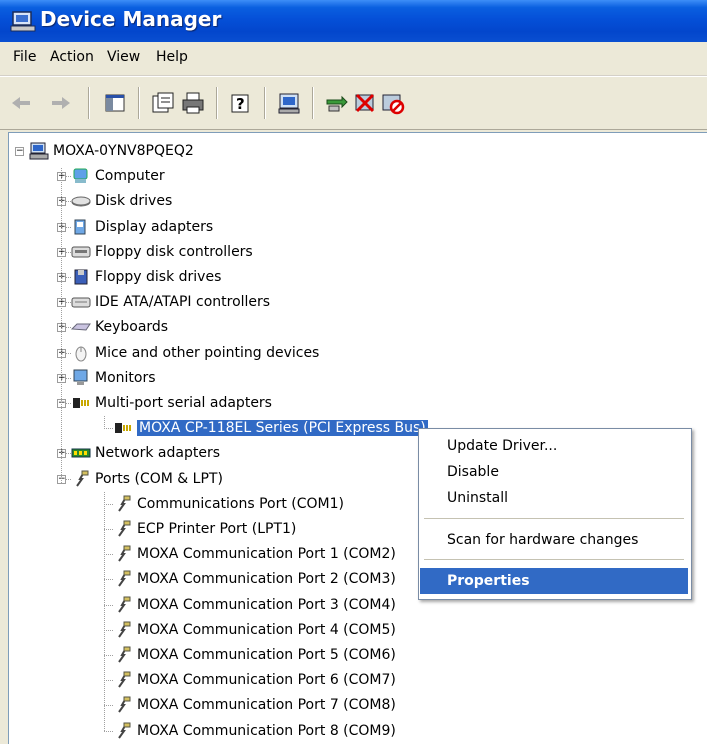 The height and width of the screenshot is (744, 707). I want to click on disk-icon, so click(81, 201).